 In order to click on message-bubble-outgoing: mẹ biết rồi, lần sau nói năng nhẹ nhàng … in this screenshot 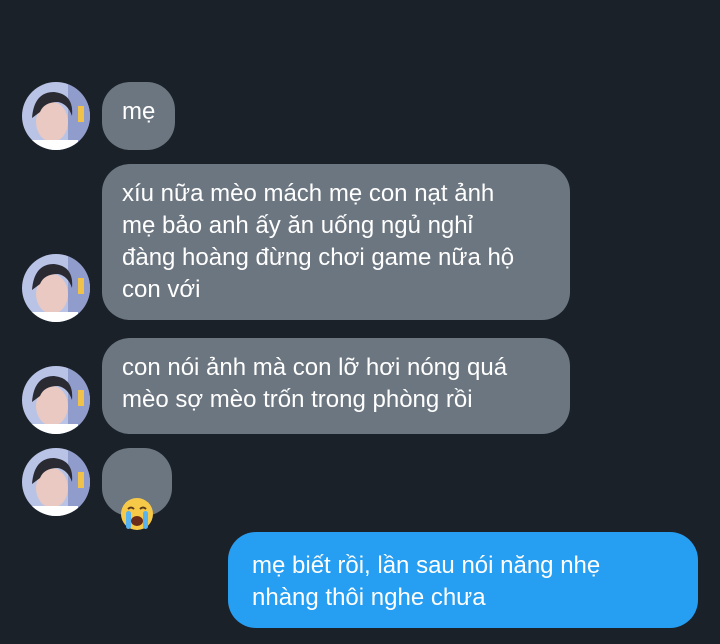, I will do `click(463, 580)`.